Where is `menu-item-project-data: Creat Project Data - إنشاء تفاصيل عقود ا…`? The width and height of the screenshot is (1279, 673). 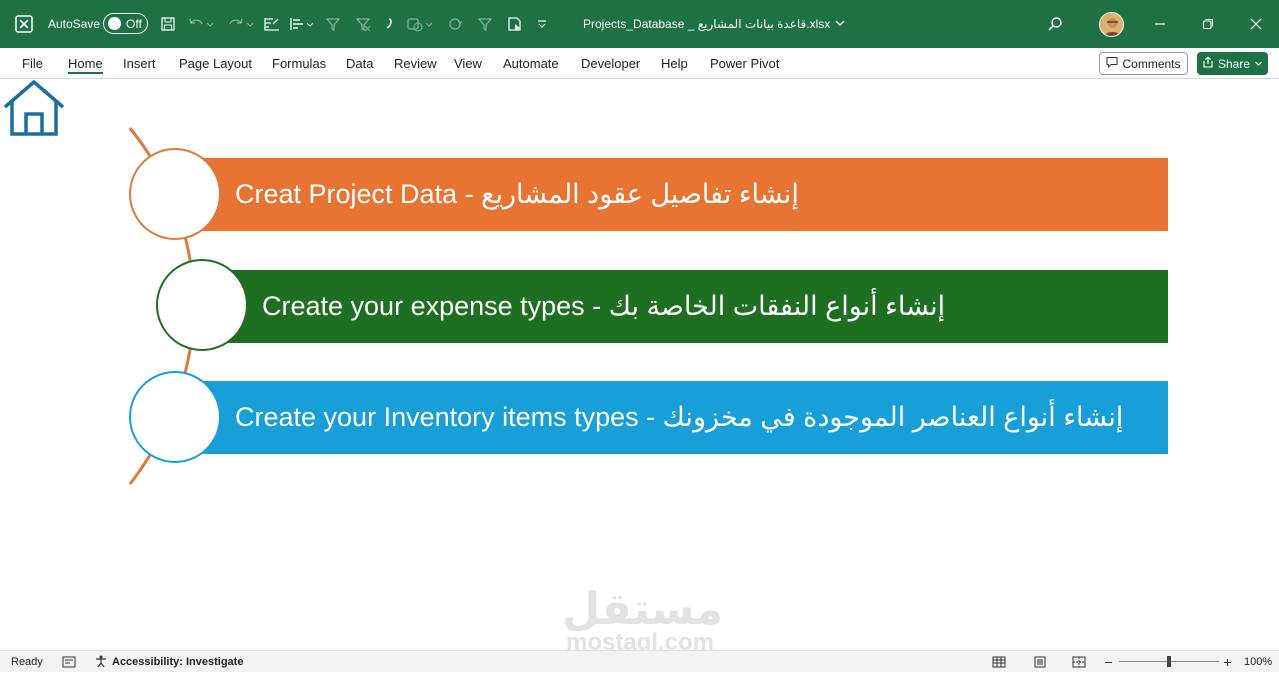 menu-item-project-data: Creat Project Data - إنشاء تفاصيل عقود ا… is located at coordinates (684, 194).